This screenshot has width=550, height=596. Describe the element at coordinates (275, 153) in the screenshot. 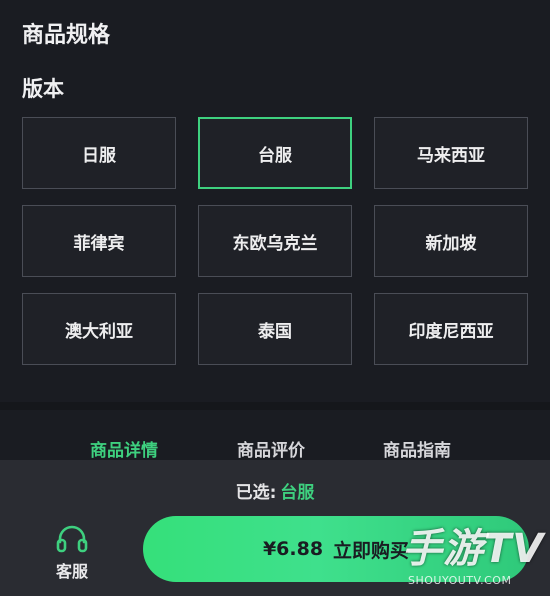

I see `option-taiwan: 台服` at that location.